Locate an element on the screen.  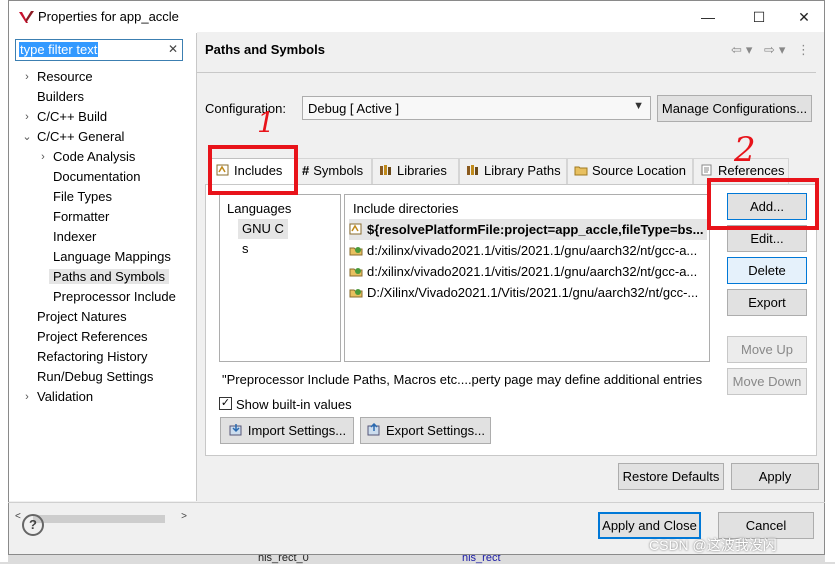
tree-item-label: Run/Debug Settings is located at coordinates (95, 376).